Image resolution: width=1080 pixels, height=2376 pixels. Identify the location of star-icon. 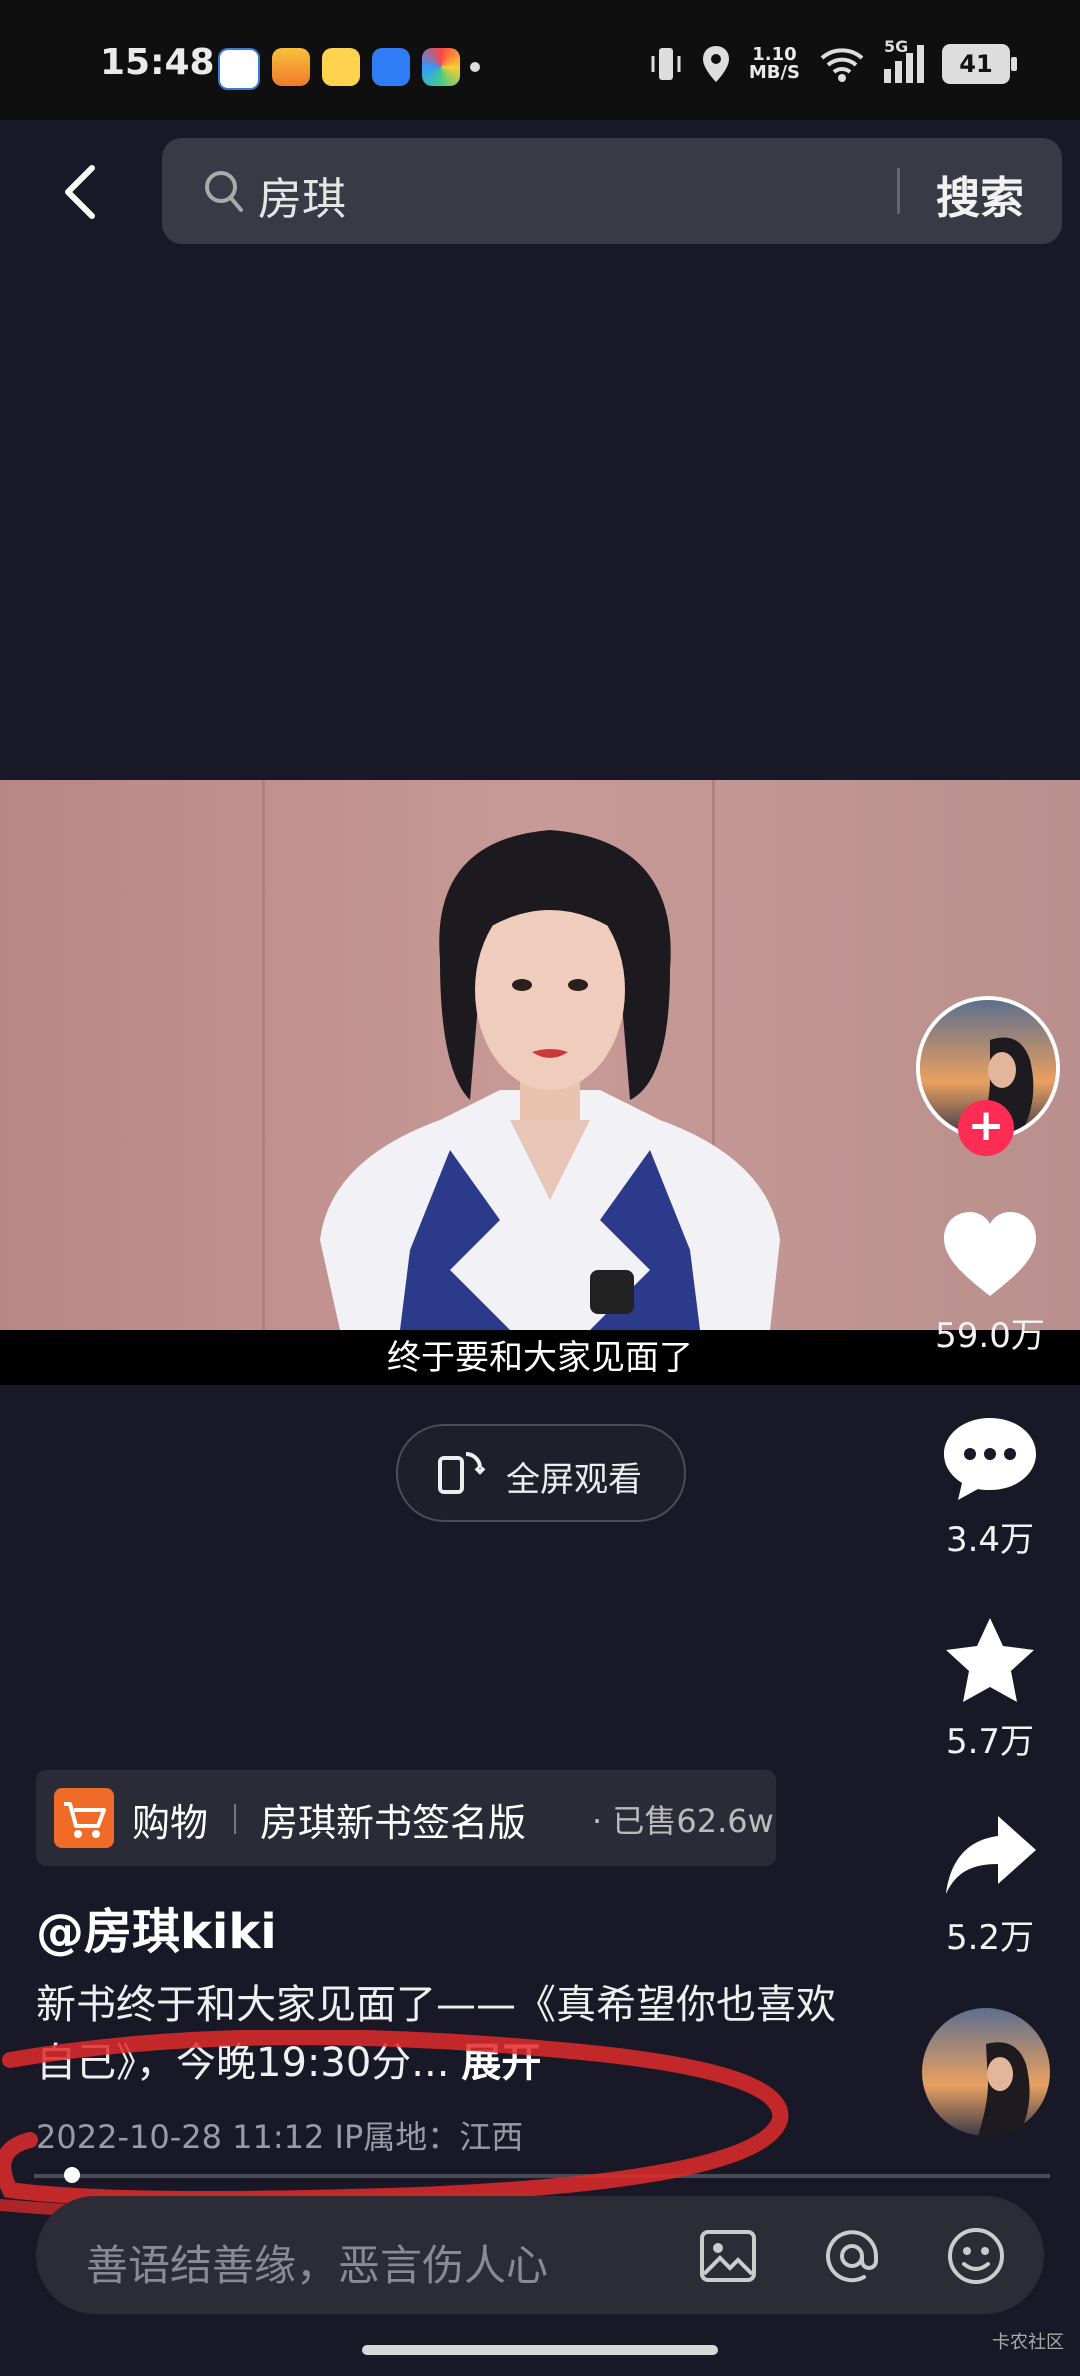
(990, 1660).